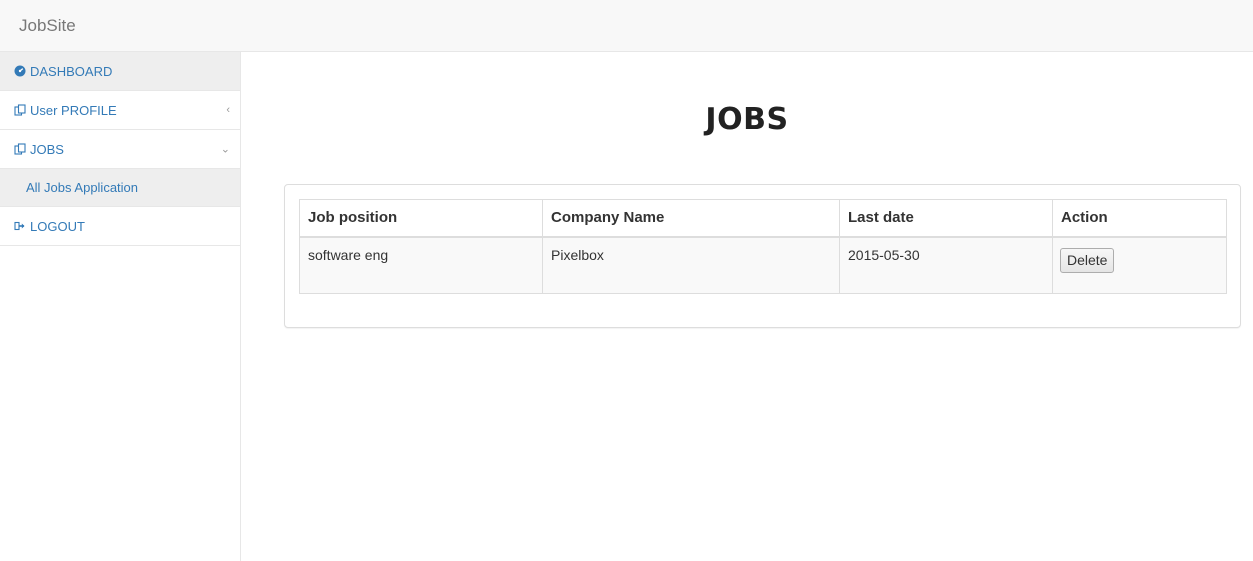 Image resolution: width=1253 pixels, height=561 pixels. What do you see at coordinates (19, 226) in the screenshot?
I see `sign-out-icon` at bounding box center [19, 226].